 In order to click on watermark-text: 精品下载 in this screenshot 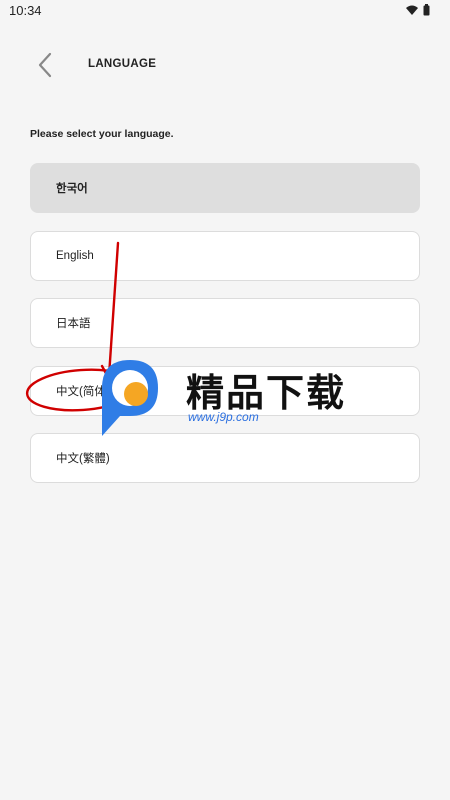, I will do `click(266, 393)`.